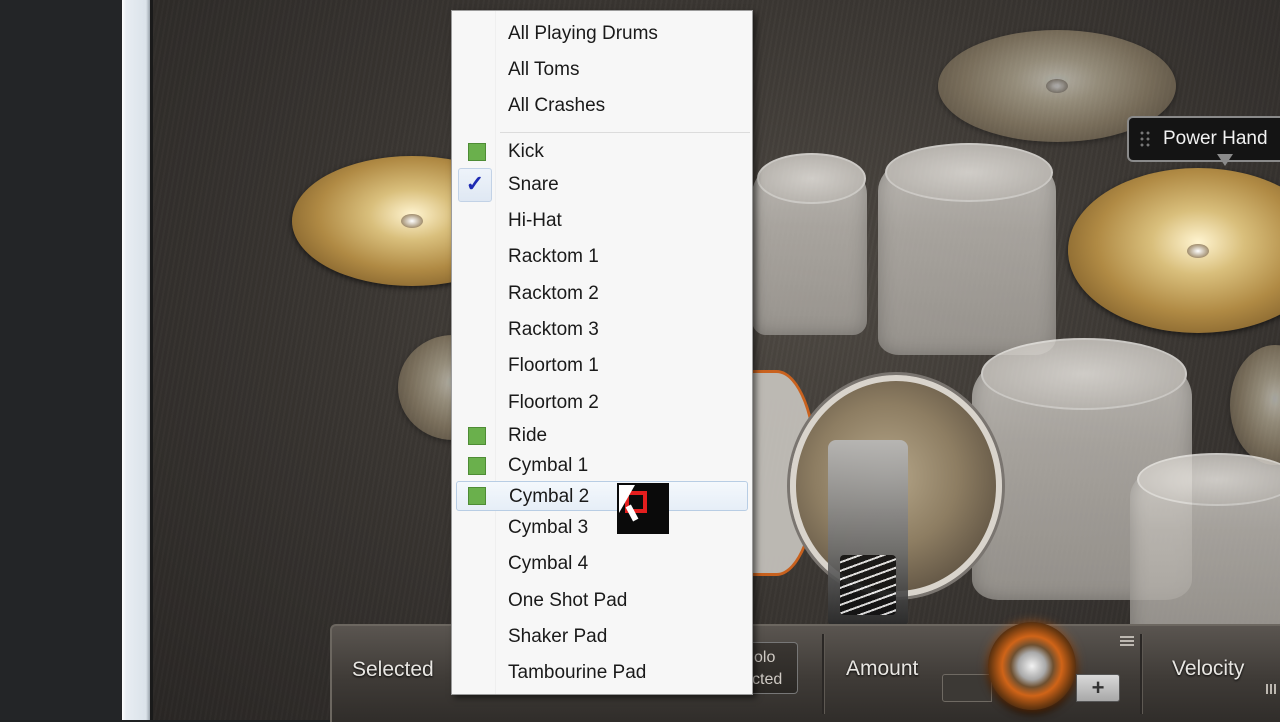 The image size is (1280, 722). Describe the element at coordinates (602, 496) in the screenshot. I see `menu-item-cymbal-2: Cymbal 2` at that location.